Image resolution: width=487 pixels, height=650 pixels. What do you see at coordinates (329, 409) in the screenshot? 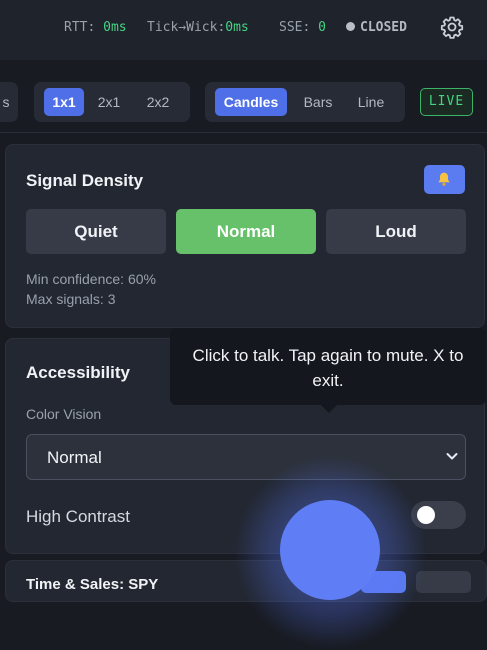
I see `tooltip-arrow` at bounding box center [329, 409].